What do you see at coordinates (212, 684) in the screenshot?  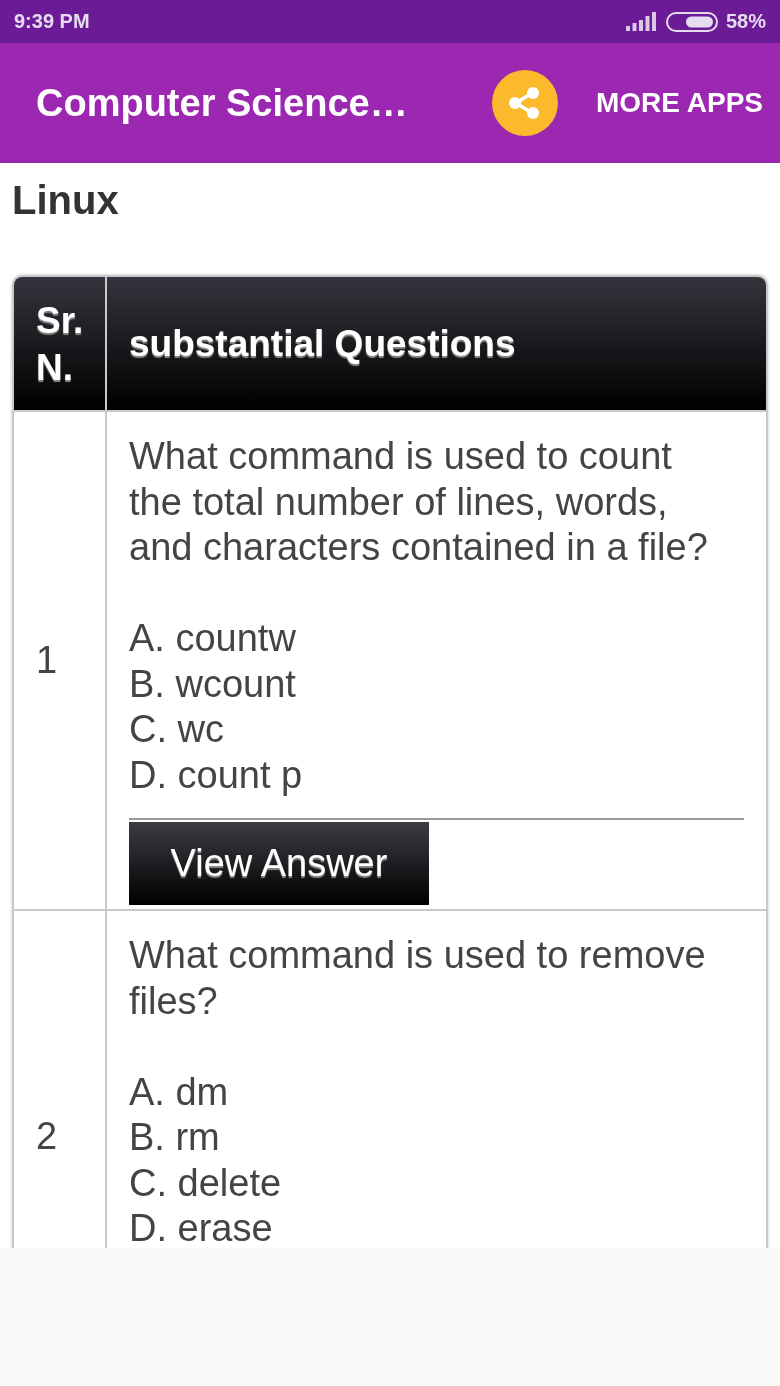 I see `answer-option: B. wcount` at bounding box center [212, 684].